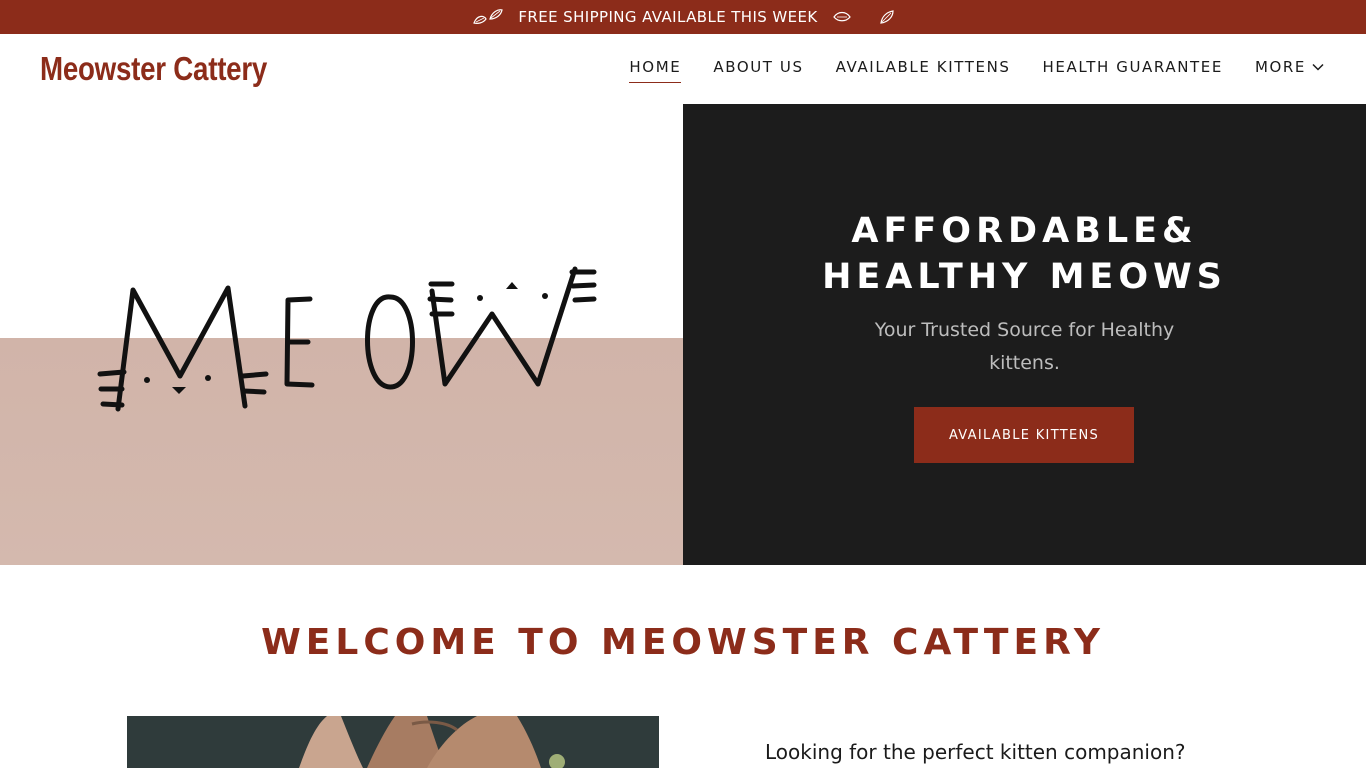 This screenshot has width=1366, height=768. I want to click on available-kittens-button: AVAILABLE KITTENS, so click(1024, 435).